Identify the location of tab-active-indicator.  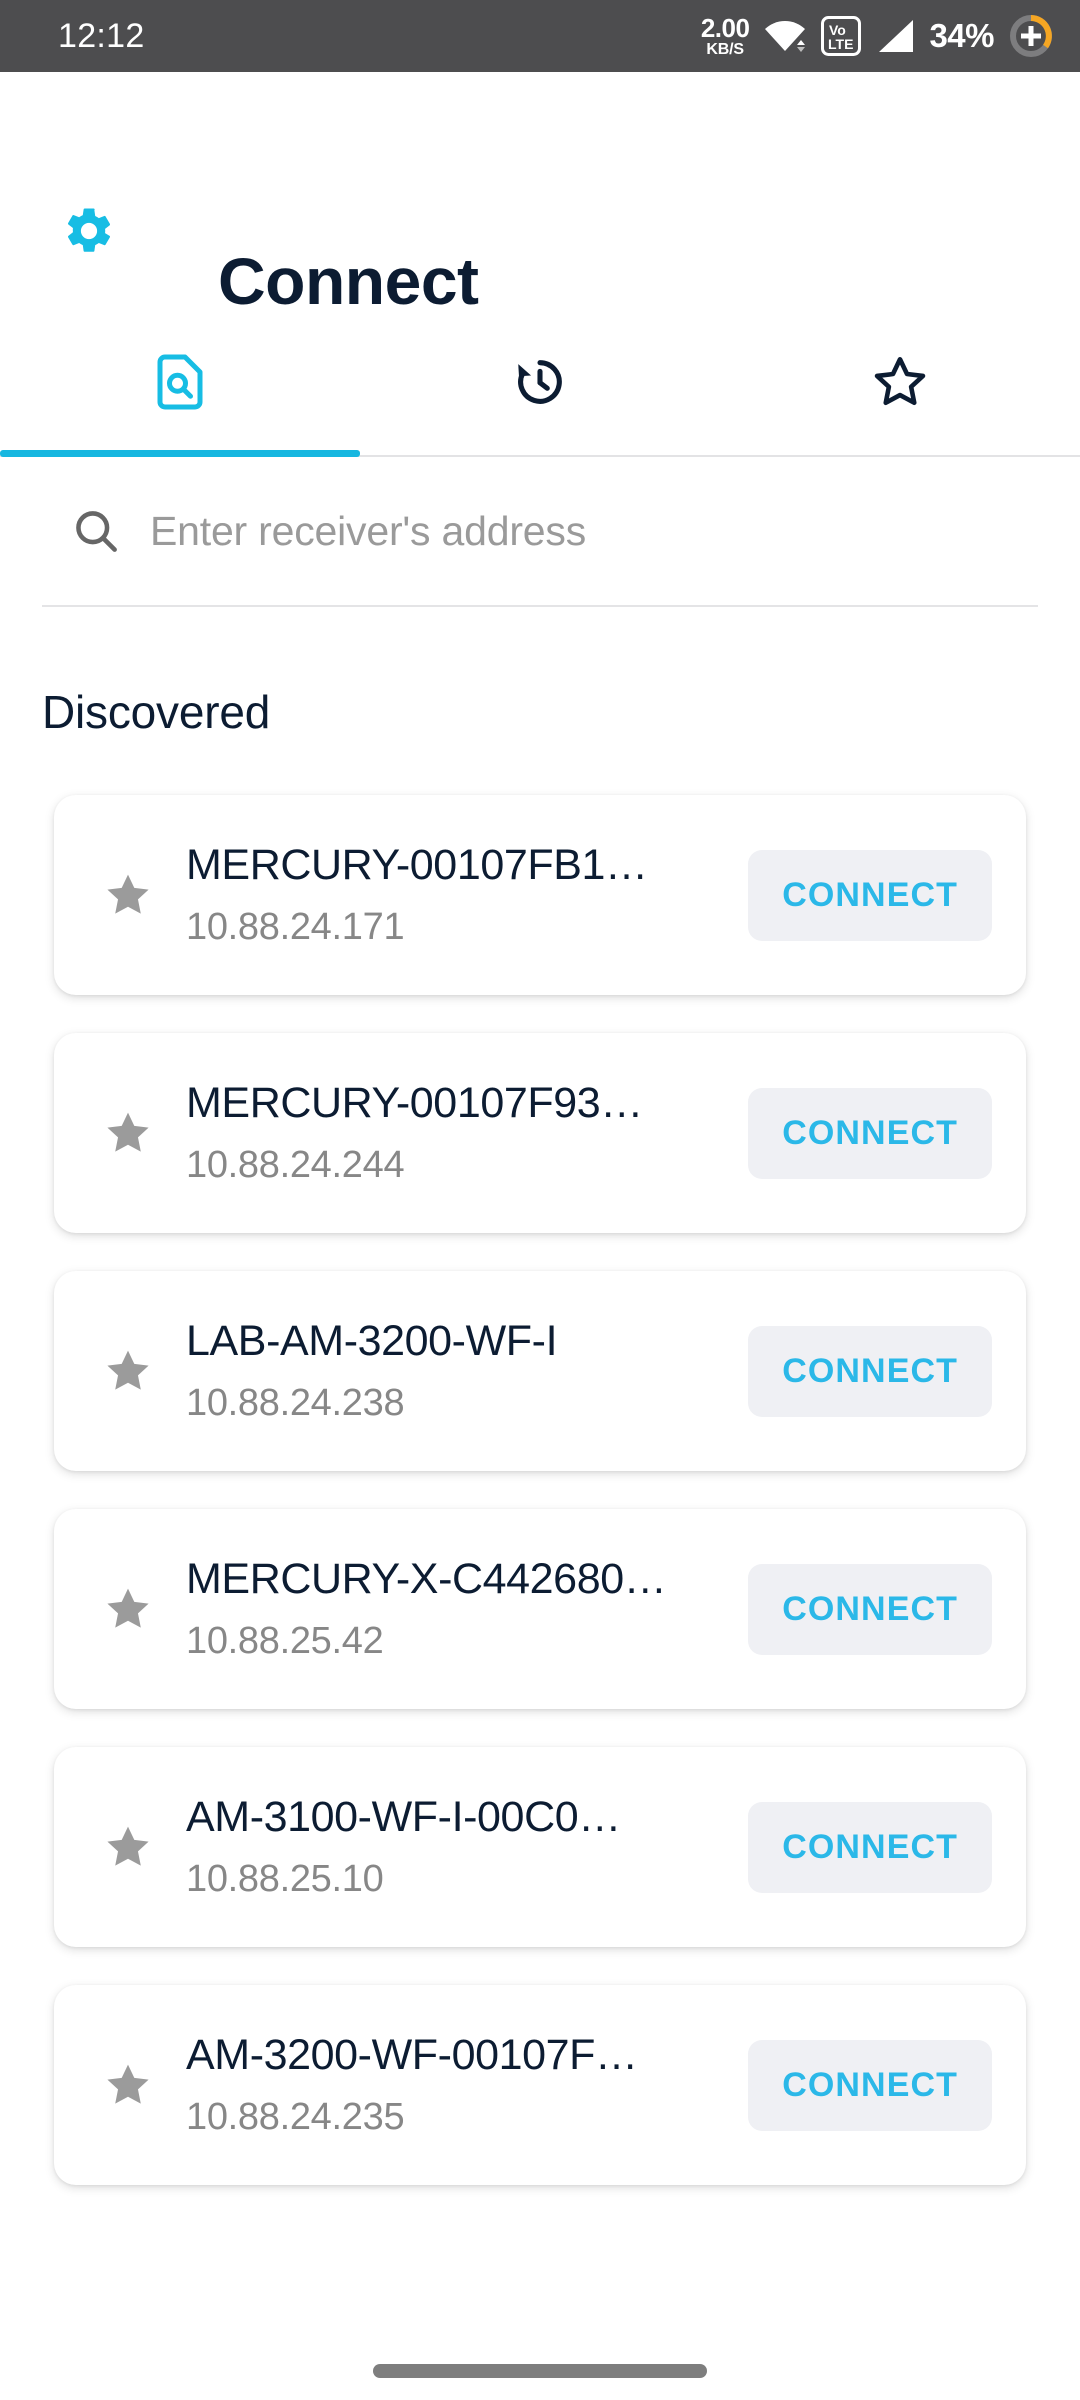
(180, 453).